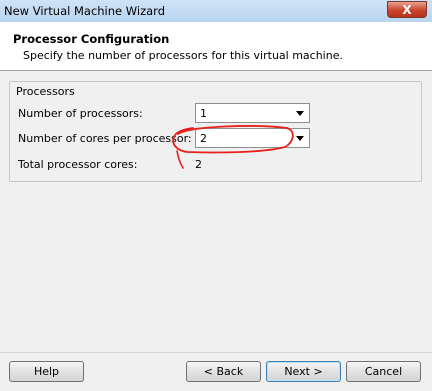 This screenshot has height=391, width=432. I want to click on help-button: Help, so click(46, 371).